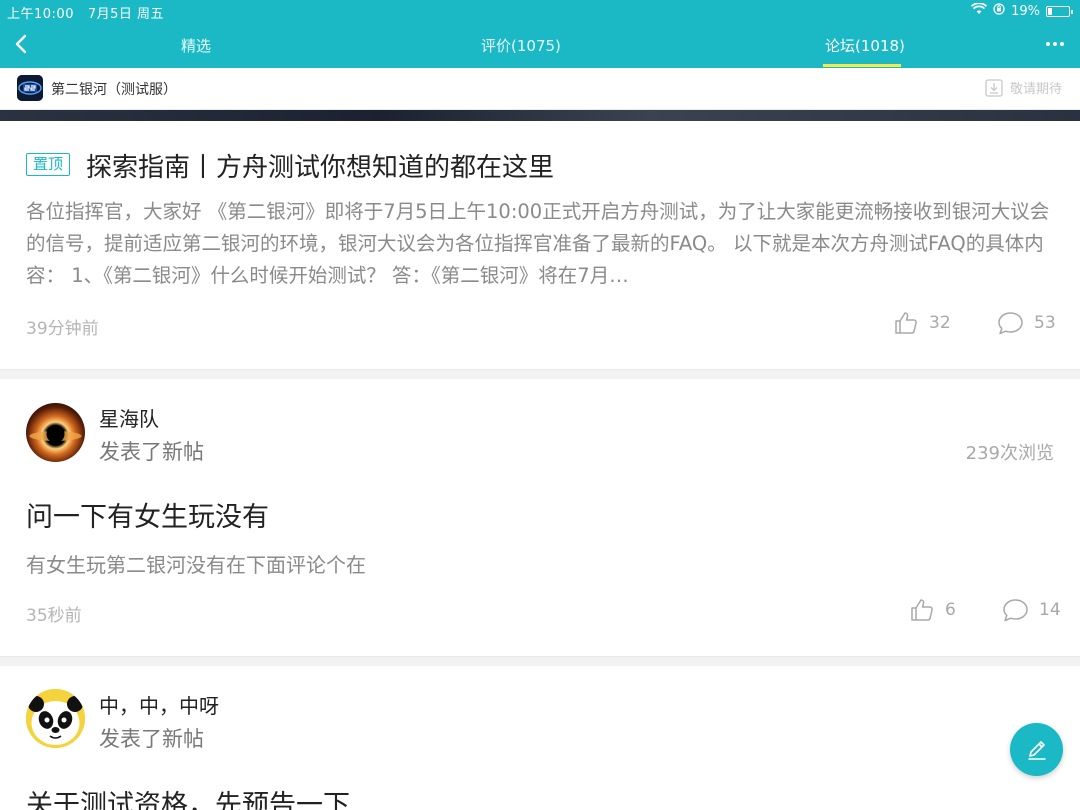 The height and width of the screenshot is (810, 1080). I want to click on back-button, so click(22, 44).